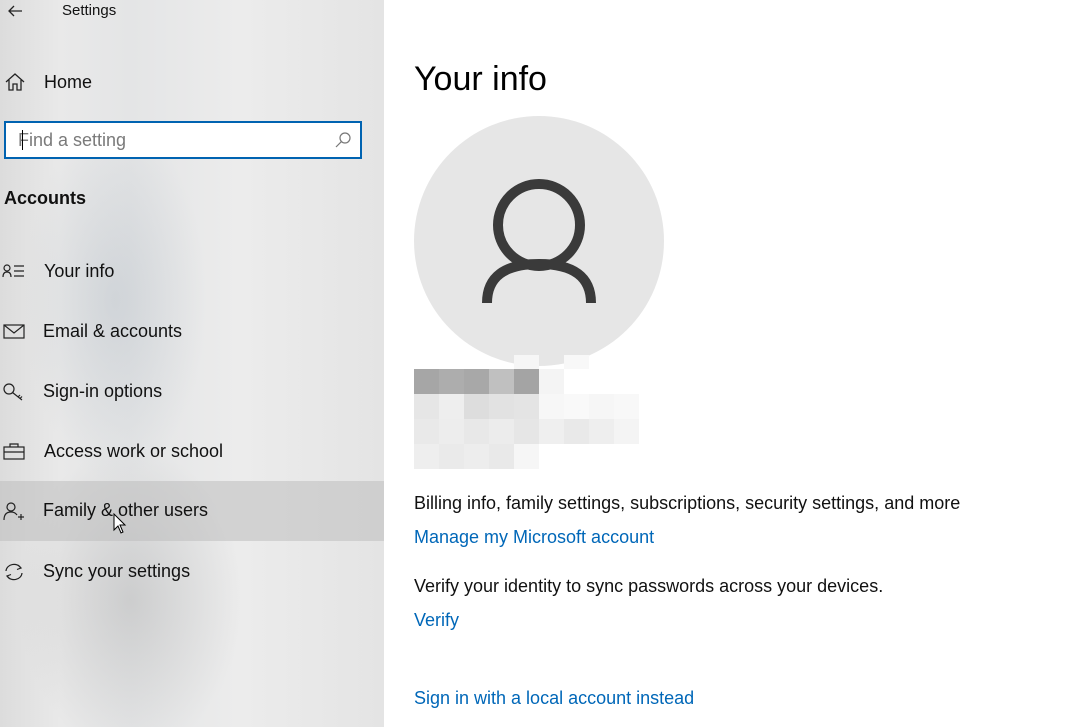 The height and width of the screenshot is (727, 1085). I want to click on verify-link: Verify, so click(436, 620).